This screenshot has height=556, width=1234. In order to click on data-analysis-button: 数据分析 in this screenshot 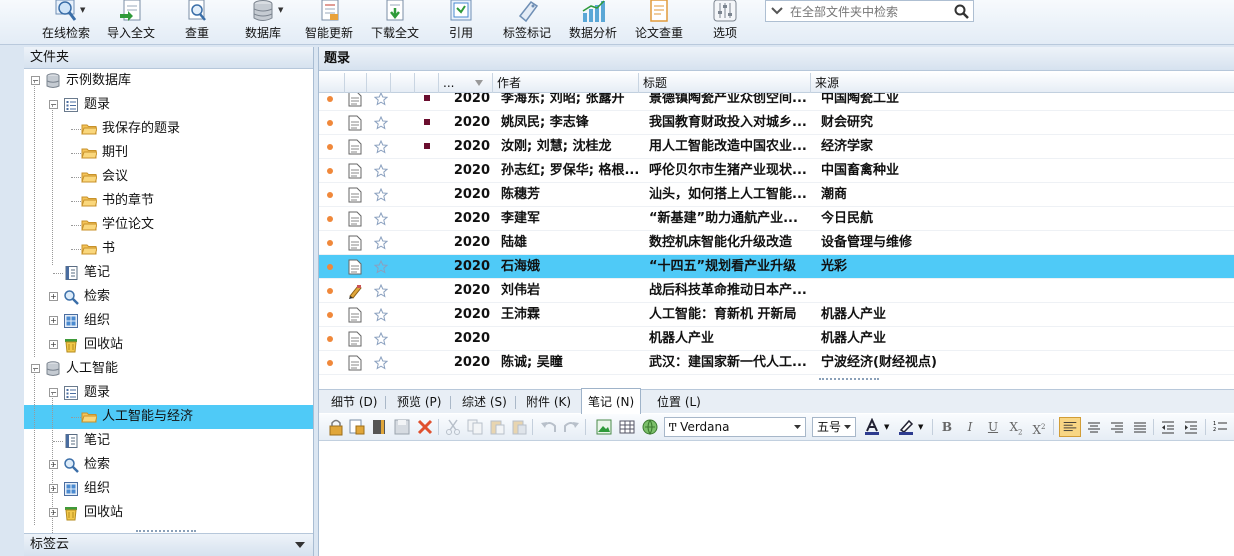, I will do `click(593, 22)`.